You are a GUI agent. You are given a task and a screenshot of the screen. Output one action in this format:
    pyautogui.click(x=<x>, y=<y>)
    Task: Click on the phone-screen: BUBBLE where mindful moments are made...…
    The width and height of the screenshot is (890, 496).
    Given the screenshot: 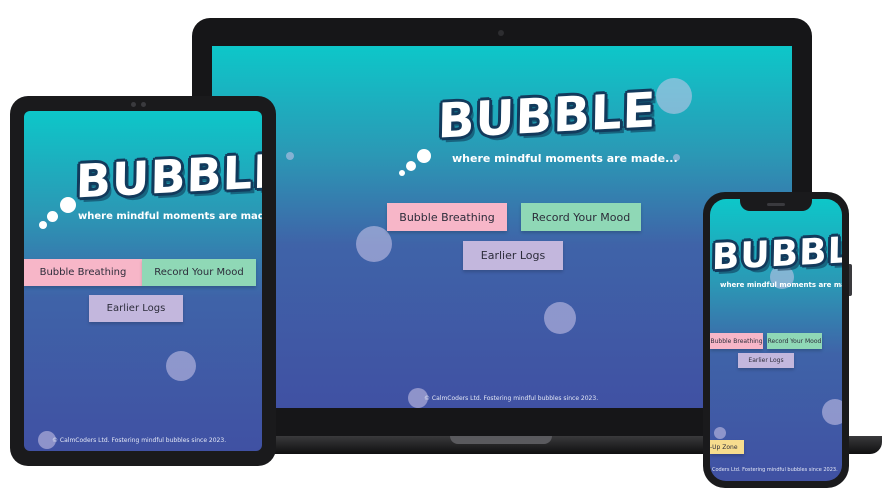 What is the action you would take?
    pyautogui.click(x=776, y=340)
    